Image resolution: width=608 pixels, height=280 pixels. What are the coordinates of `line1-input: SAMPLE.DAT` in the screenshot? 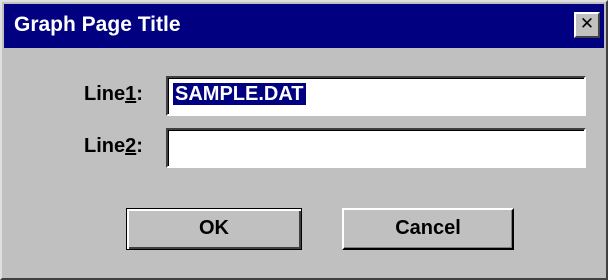 It's located at (376, 96).